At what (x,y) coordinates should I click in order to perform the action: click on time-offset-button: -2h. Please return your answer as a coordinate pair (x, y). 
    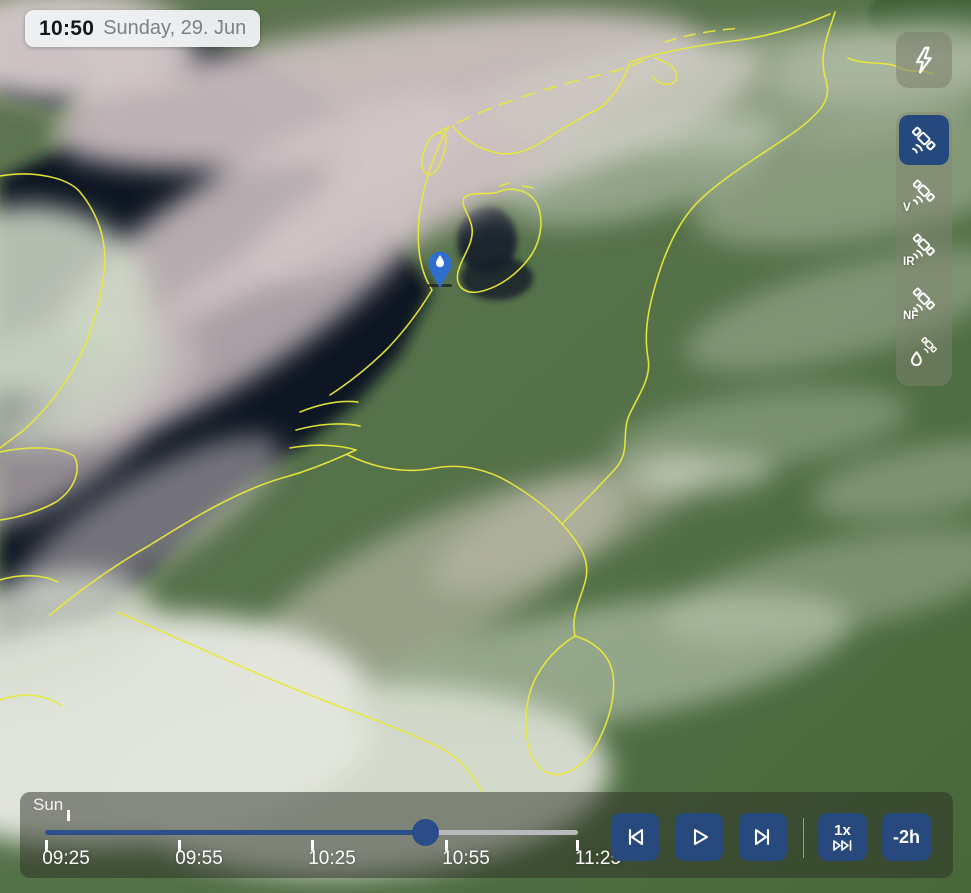
    Looking at the image, I should click on (906, 837).